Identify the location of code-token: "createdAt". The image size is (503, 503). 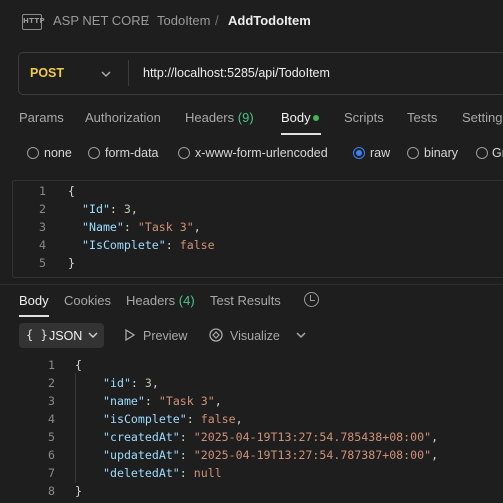
(141, 437).